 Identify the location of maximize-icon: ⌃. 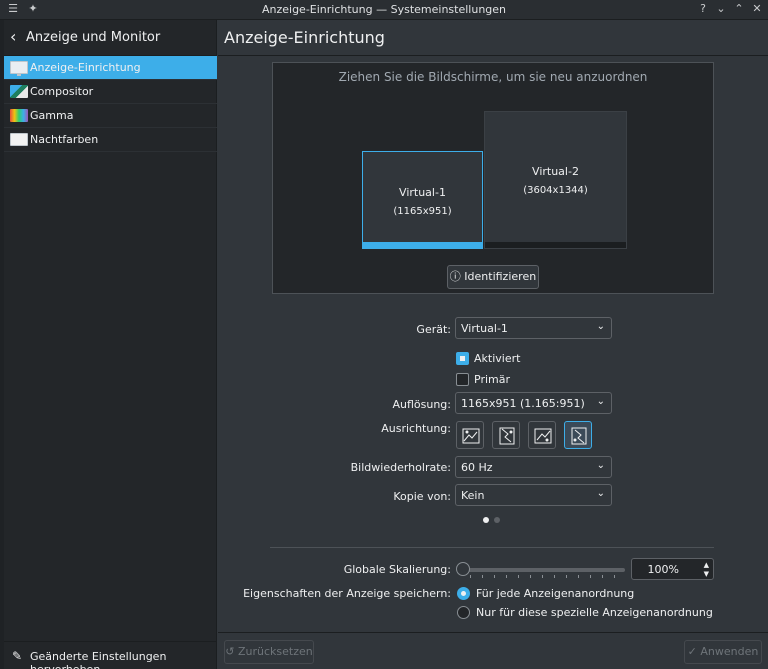
(739, 9).